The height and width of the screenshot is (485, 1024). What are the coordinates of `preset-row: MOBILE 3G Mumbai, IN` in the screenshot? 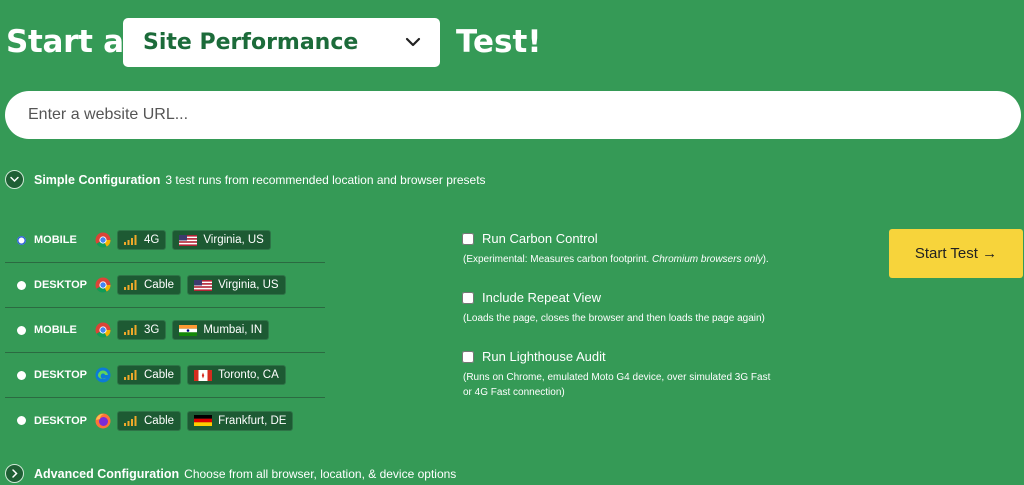 It's located at (165, 330).